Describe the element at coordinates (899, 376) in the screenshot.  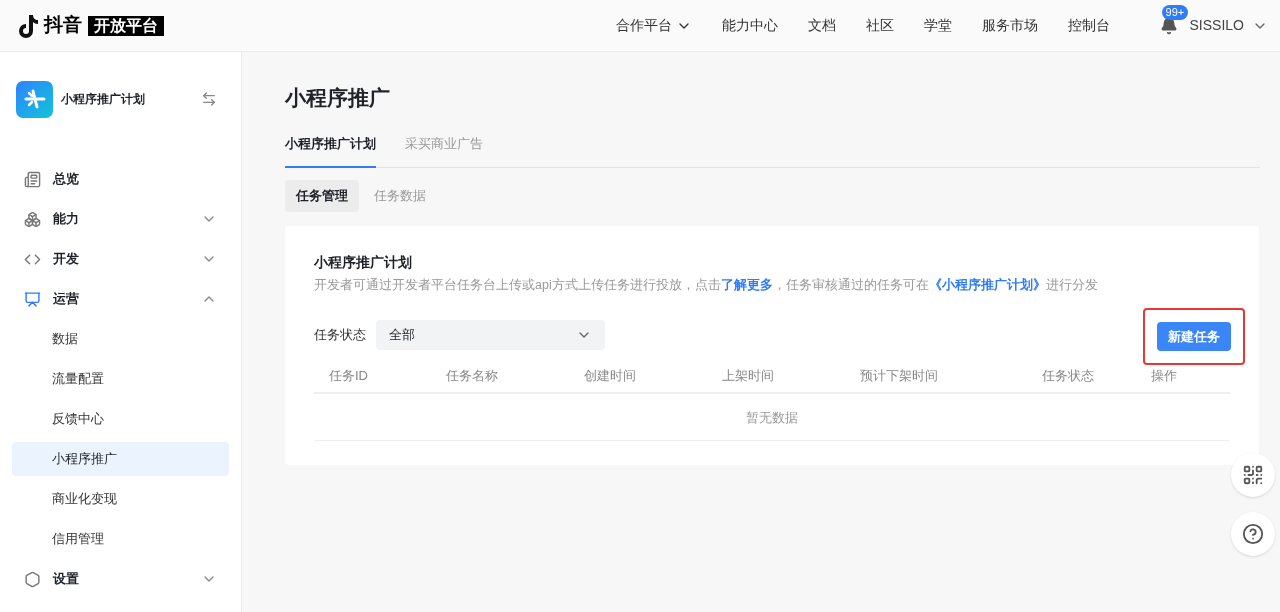
I see `column-header: 预计下架时间` at that location.